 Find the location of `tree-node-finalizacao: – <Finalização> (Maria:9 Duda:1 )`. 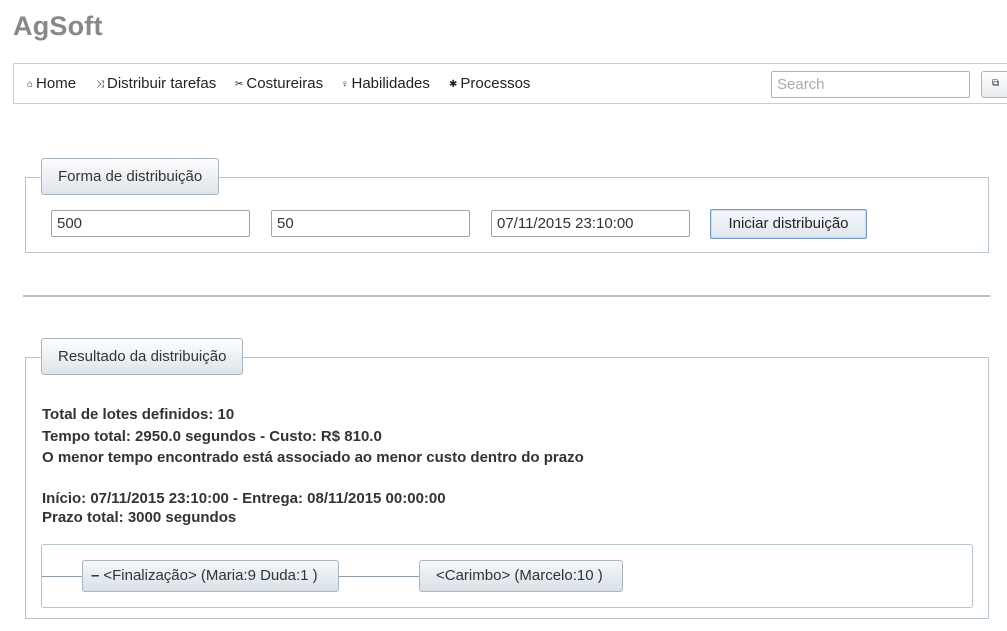

tree-node-finalizacao: – <Finalização> (Maria:9 Duda:1 ) is located at coordinates (210, 576).